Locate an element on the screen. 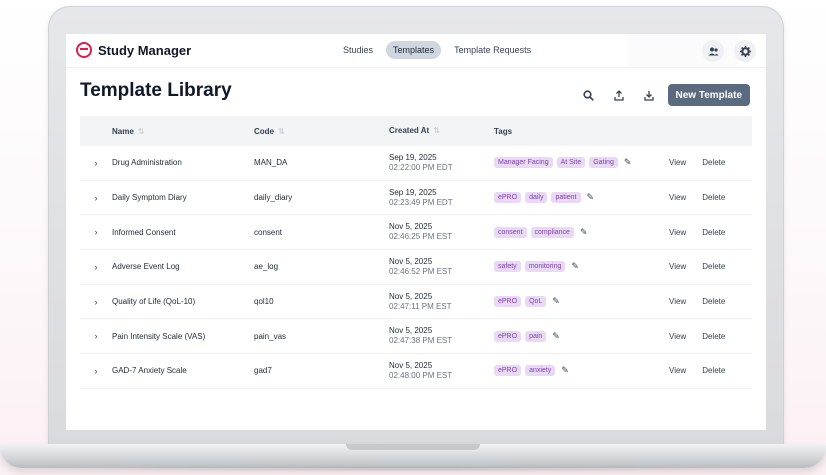 The image size is (826, 475). search-icon is located at coordinates (589, 95).